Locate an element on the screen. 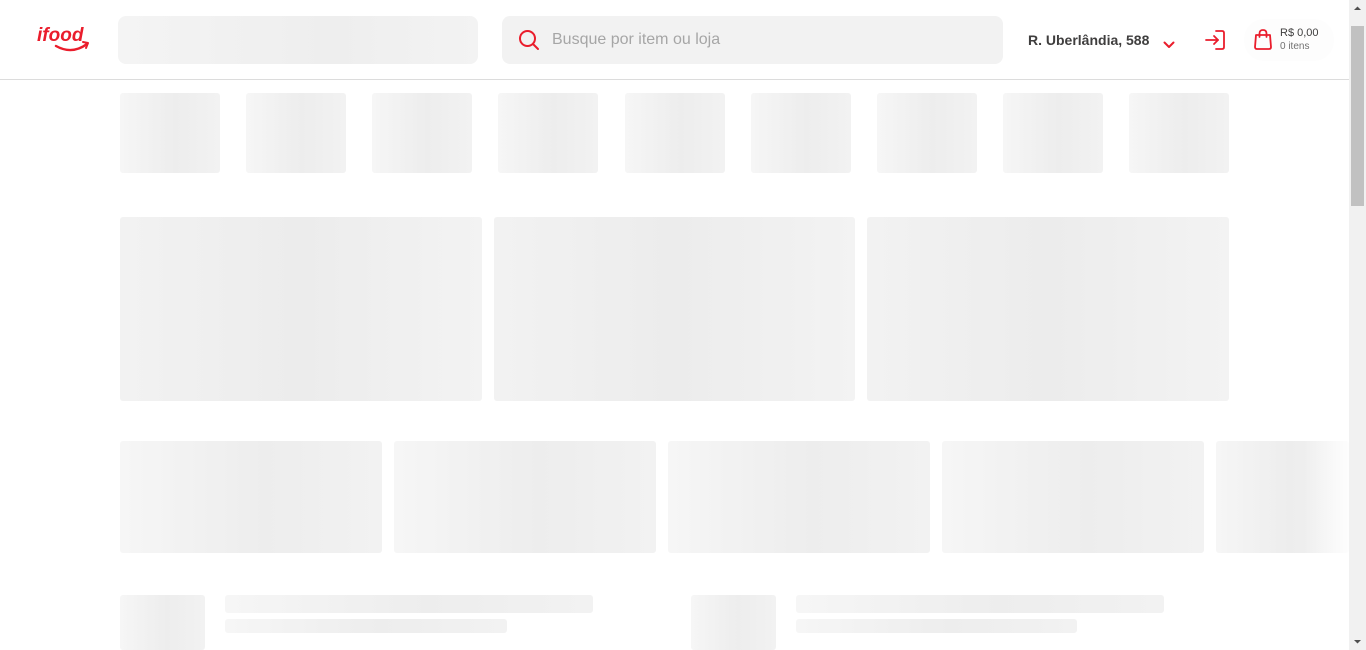 This screenshot has width=1366, height=650. chevron-down-icon is located at coordinates (1169, 42).